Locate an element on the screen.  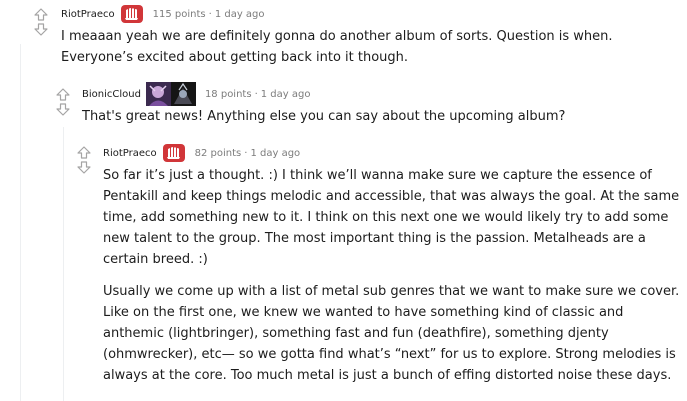
comment-points: 18 points is located at coordinates (228, 94).